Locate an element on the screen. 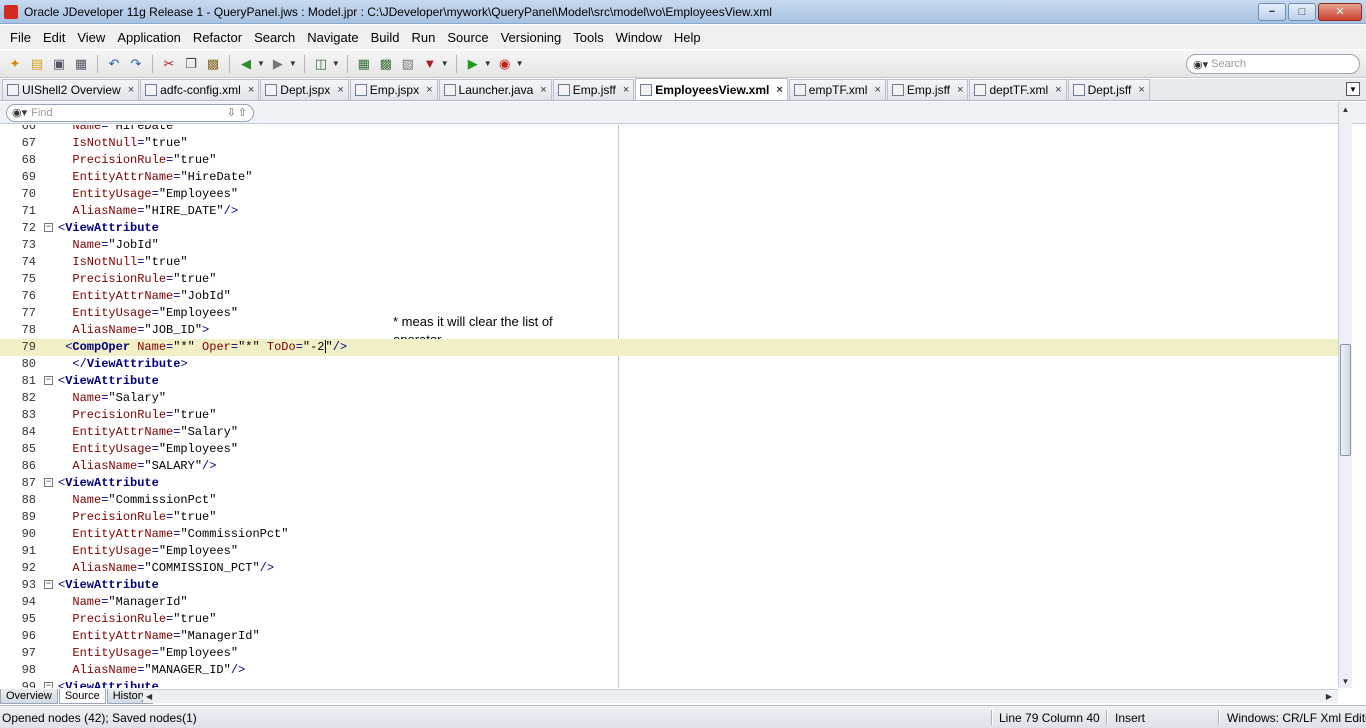 This screenshot has width=1366, height=728. deploy-dropdown-icon: ▼ is located at coordinates (445, 63).